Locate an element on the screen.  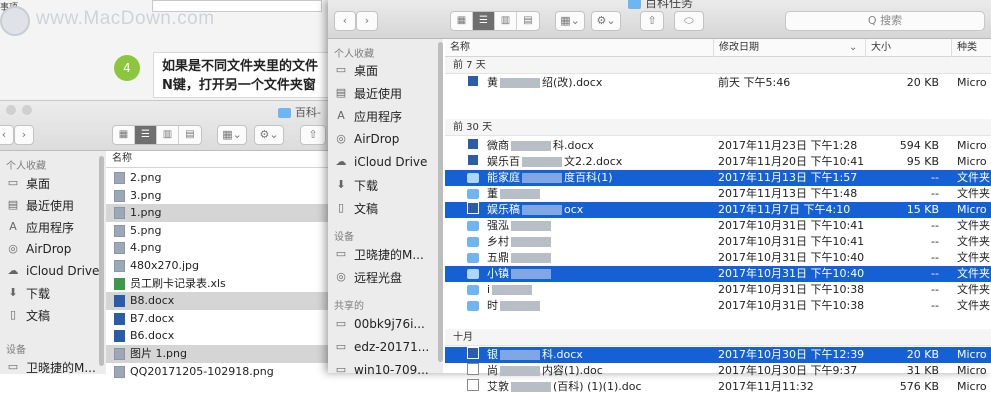
image-file-icon is located at coordinates (119, 371).